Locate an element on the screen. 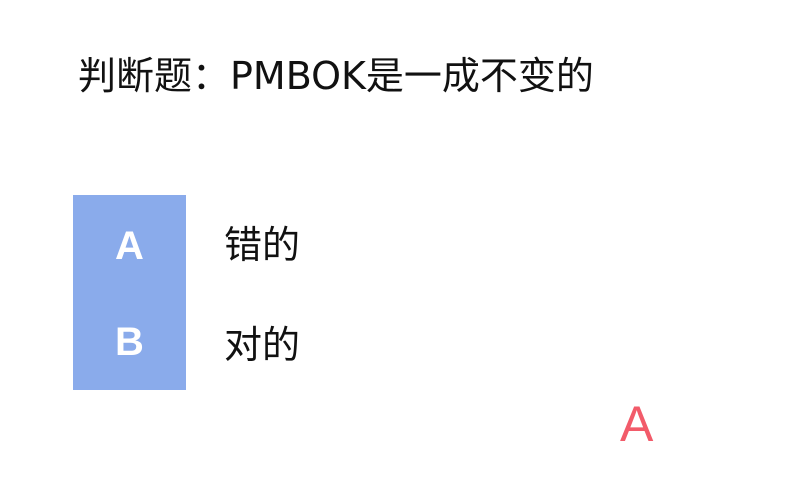  option-b-letter: B is located at coordinates (129, 342).